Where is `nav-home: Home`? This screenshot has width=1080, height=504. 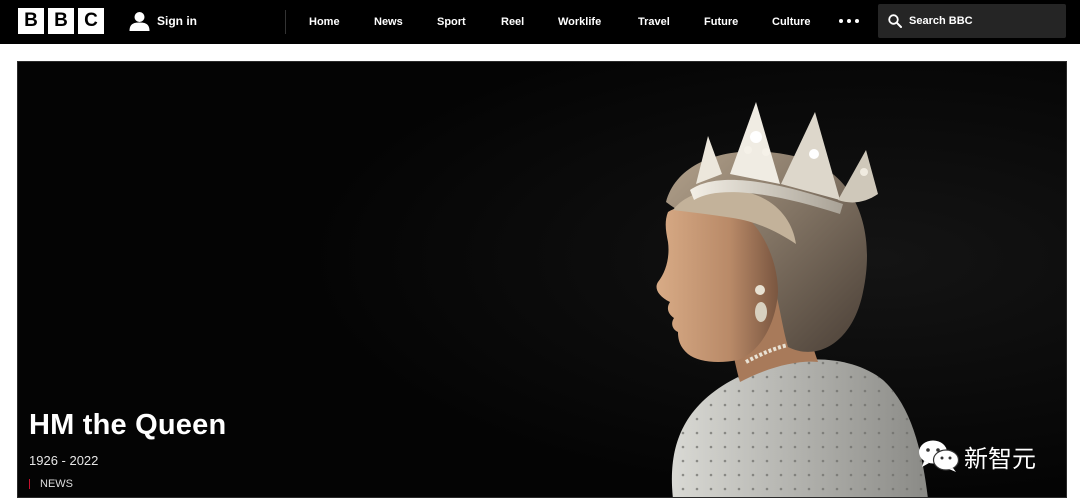 nav-home: Home is located at coordinates (324, 22).